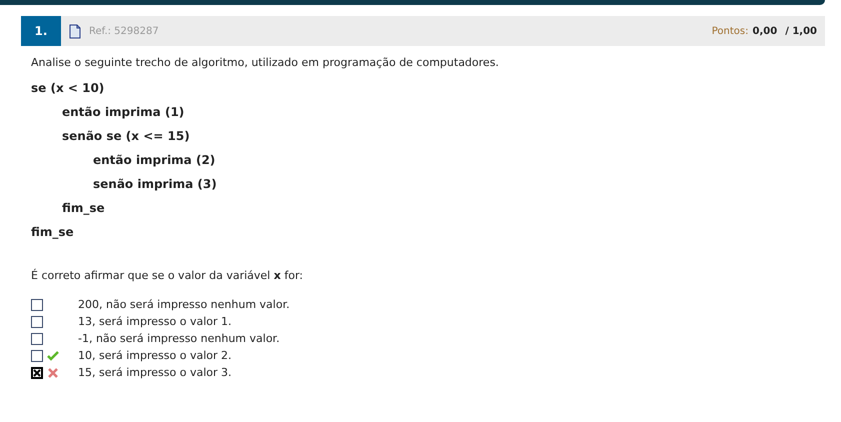 The image size is (841, 422). Describe the element at coordinates (184, 304) in the screenshot. I see `option-text: 200, não será impresso nenhum valor.` at that location.